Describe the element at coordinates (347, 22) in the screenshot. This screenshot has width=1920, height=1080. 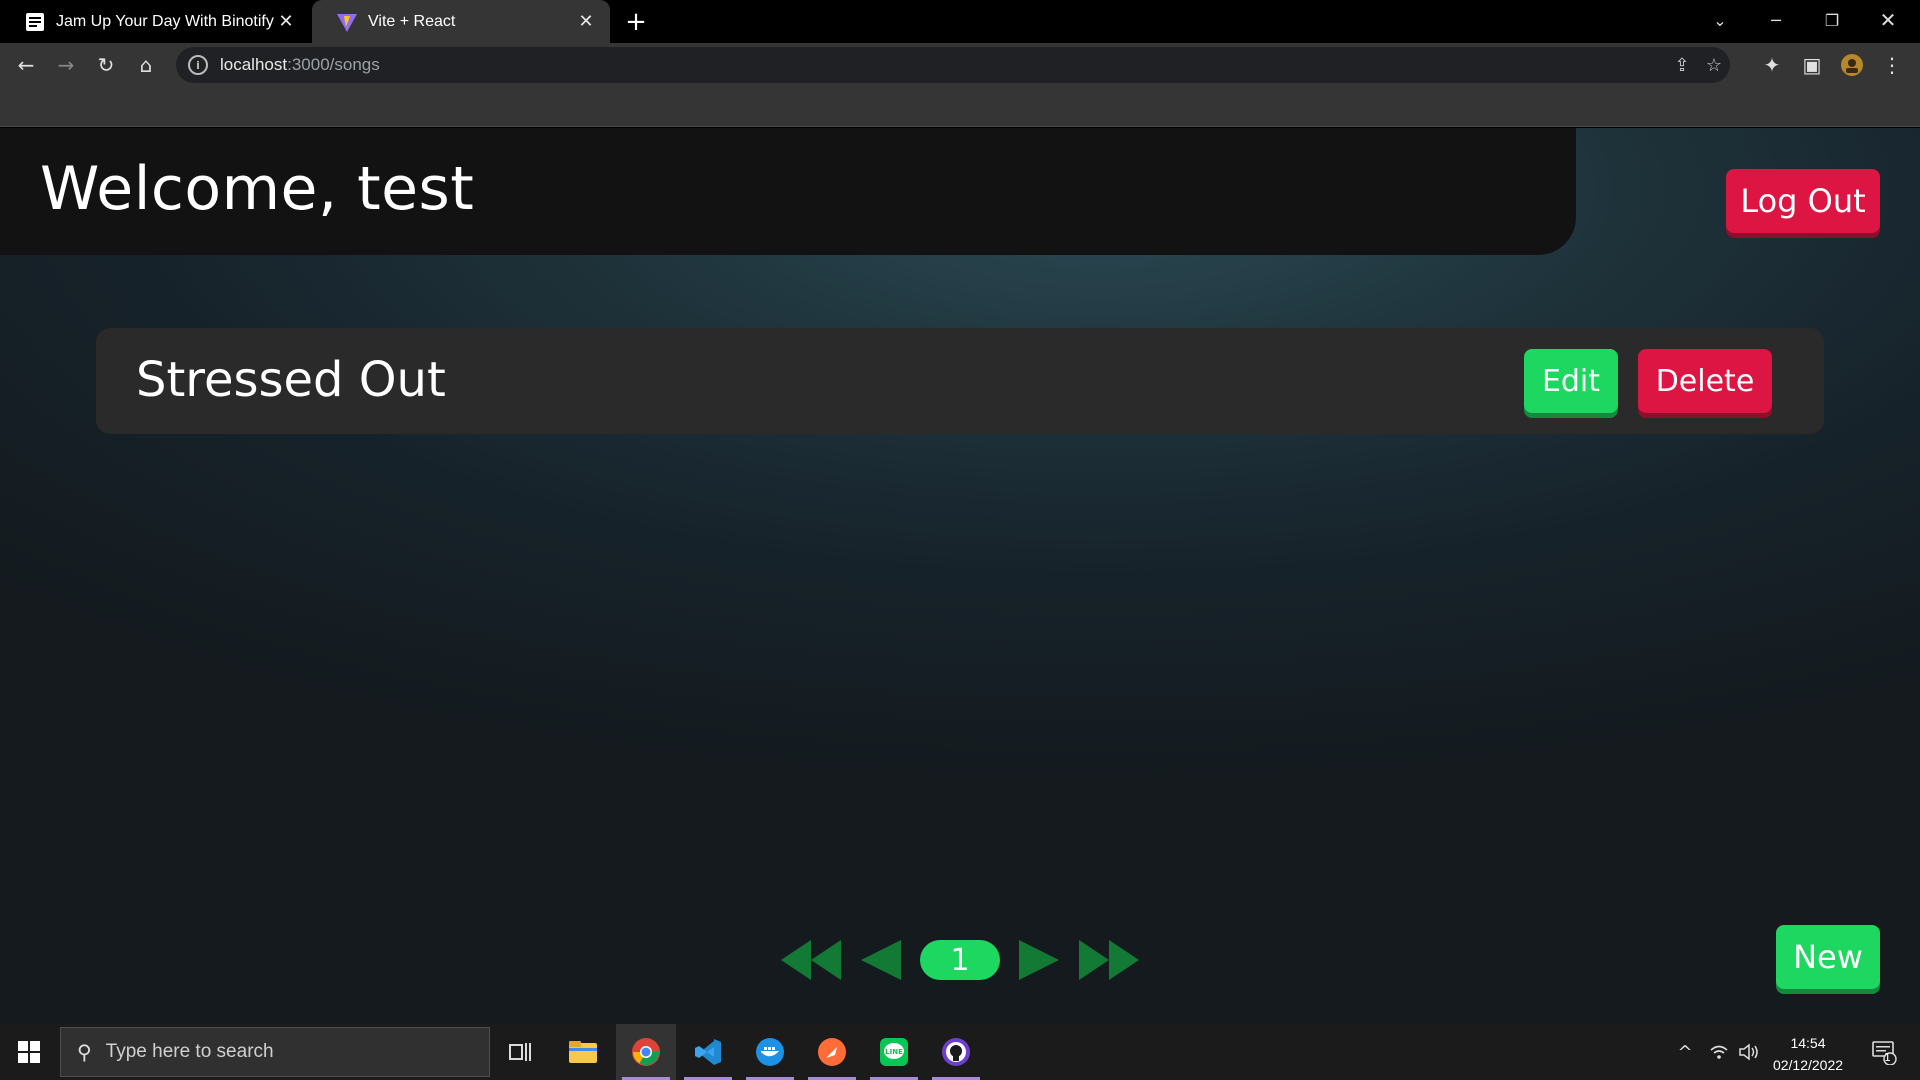
I see `vite-favicon` at that location.